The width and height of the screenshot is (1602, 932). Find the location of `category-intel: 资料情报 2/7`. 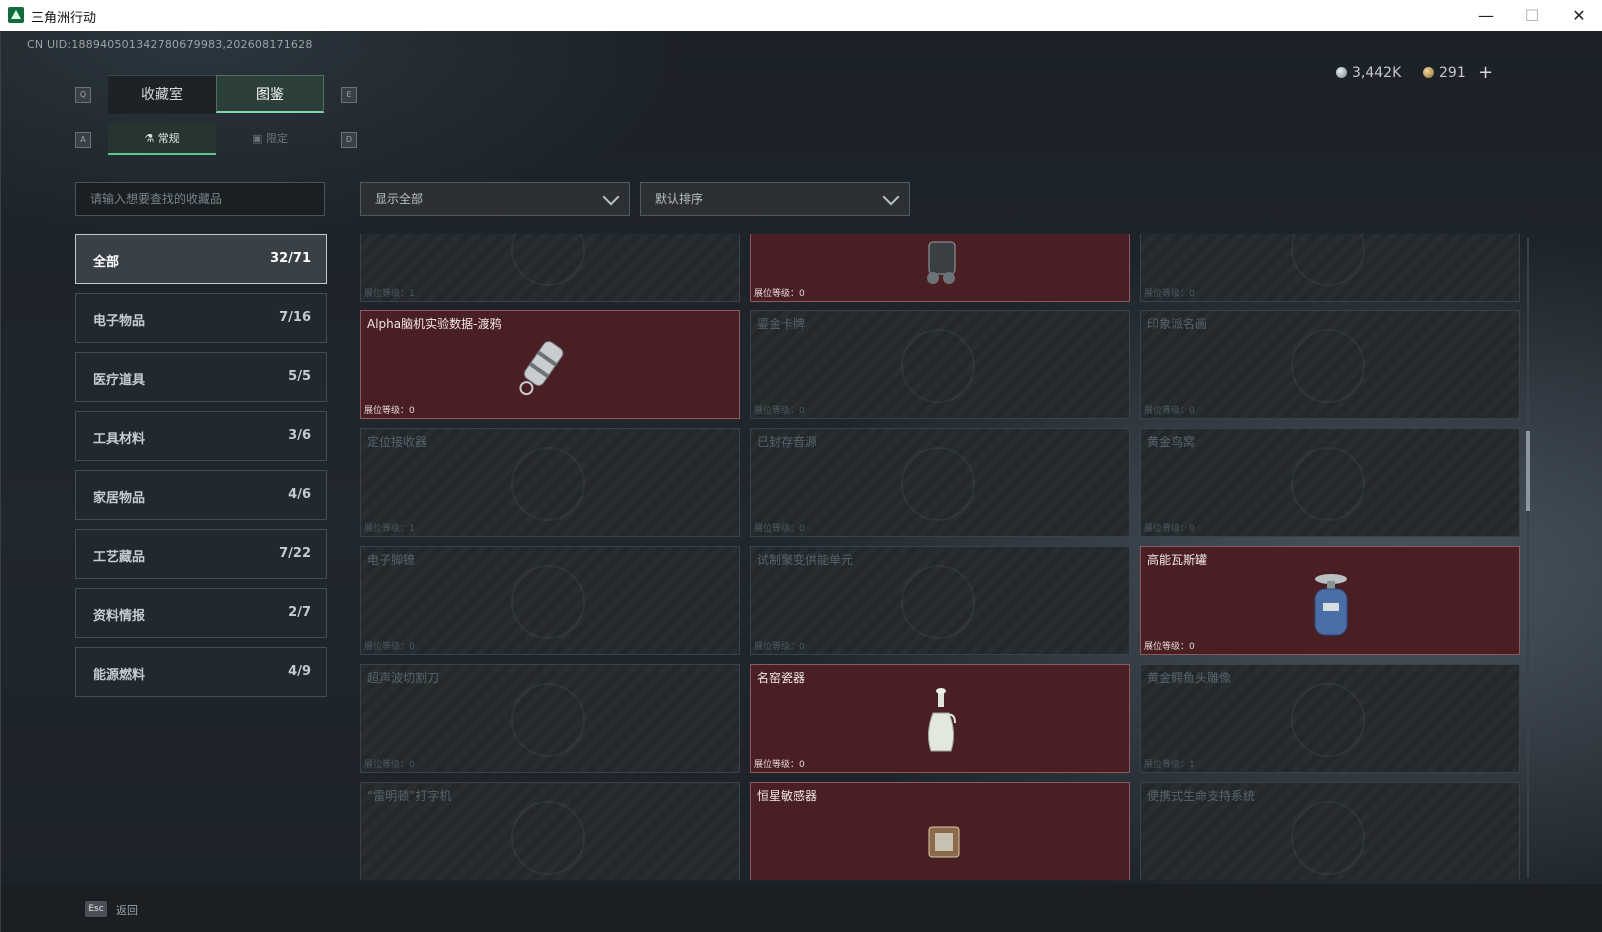

category-intel: 资料情报 2/7 is located at coordinates (201, 613).